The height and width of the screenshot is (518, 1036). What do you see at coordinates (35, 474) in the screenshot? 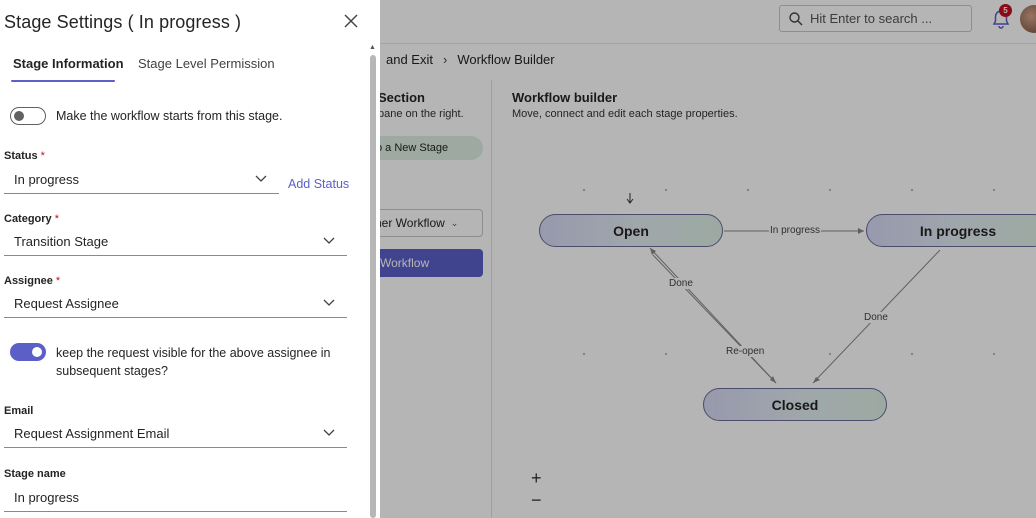
I see `stage-name-label: Stage name` at bounding box center [35, 474].